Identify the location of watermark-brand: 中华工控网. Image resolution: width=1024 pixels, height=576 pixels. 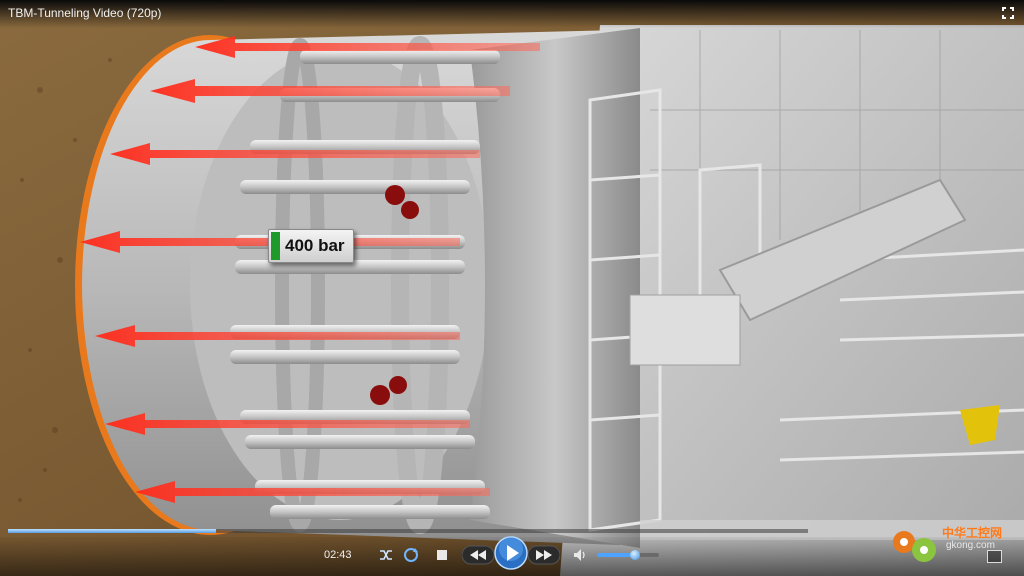
(972, 533).